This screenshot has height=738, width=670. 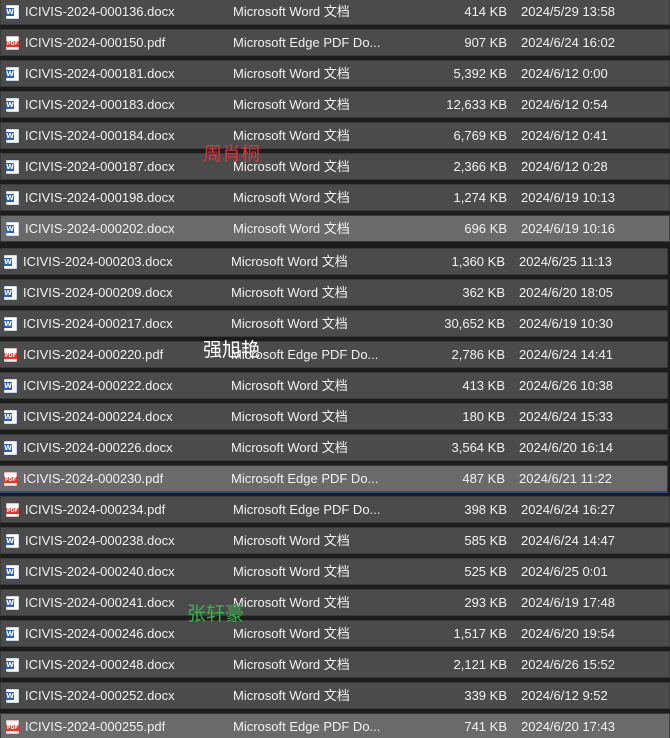 What do you see at coordinates (98, 323) in the screenshot?
I see `file-name: ICIVIS-2024-000217.docx` at bounding box center [98, 323].